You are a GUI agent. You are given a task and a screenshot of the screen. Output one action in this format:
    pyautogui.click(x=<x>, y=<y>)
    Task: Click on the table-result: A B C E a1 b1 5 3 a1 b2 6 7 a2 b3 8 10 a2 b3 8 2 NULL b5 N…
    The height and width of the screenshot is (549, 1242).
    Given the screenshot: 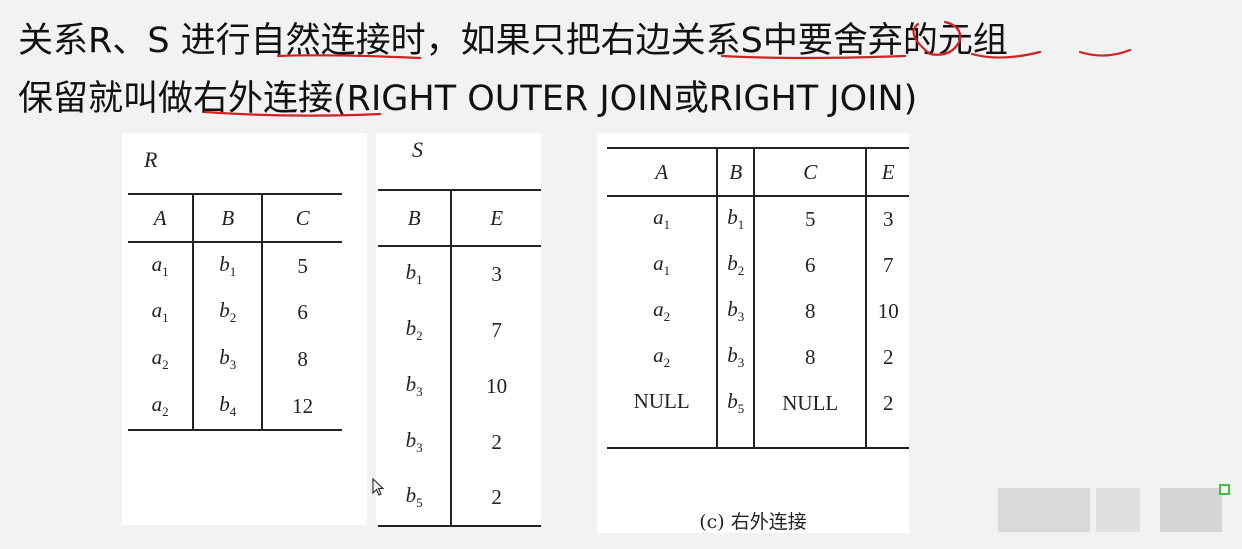 What is the action you would take?
    pyautogui.click(x=758, y=298)
    